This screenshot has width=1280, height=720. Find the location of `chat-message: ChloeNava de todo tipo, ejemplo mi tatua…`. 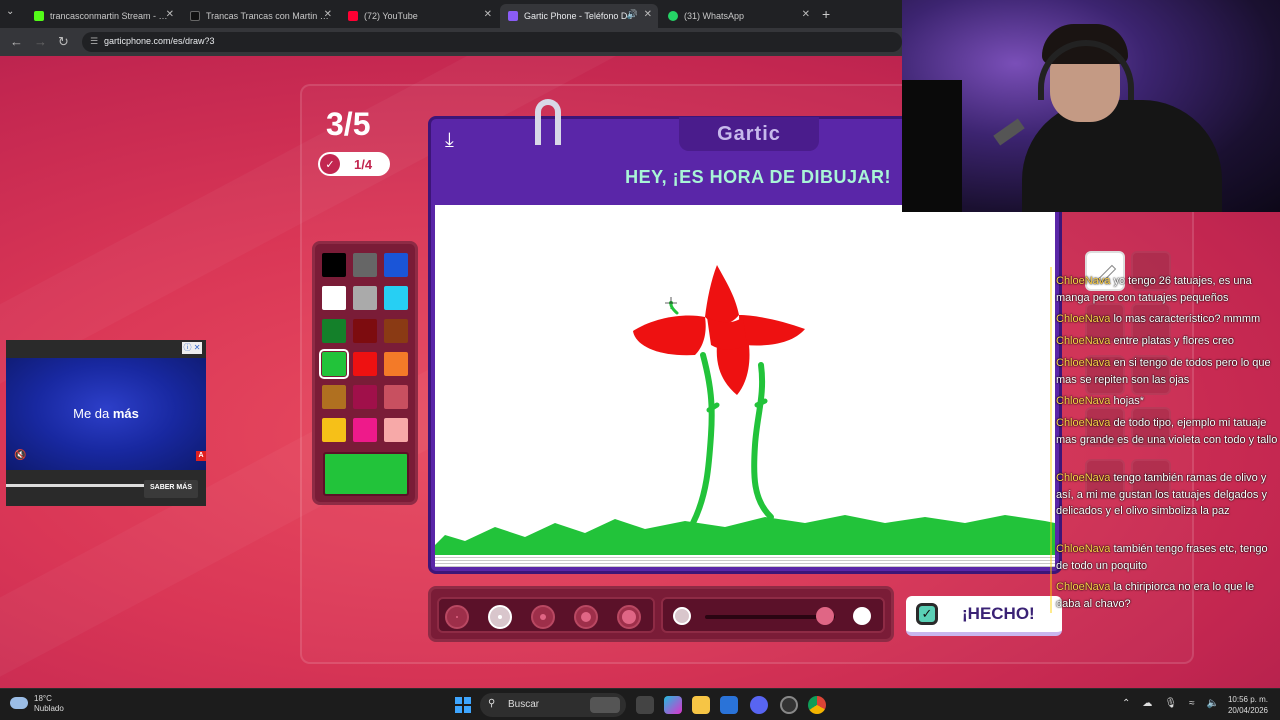

chat-message: ChloeNava de todo tipo, ejemplo mi tatua… is located at coordinates (1167, 431).